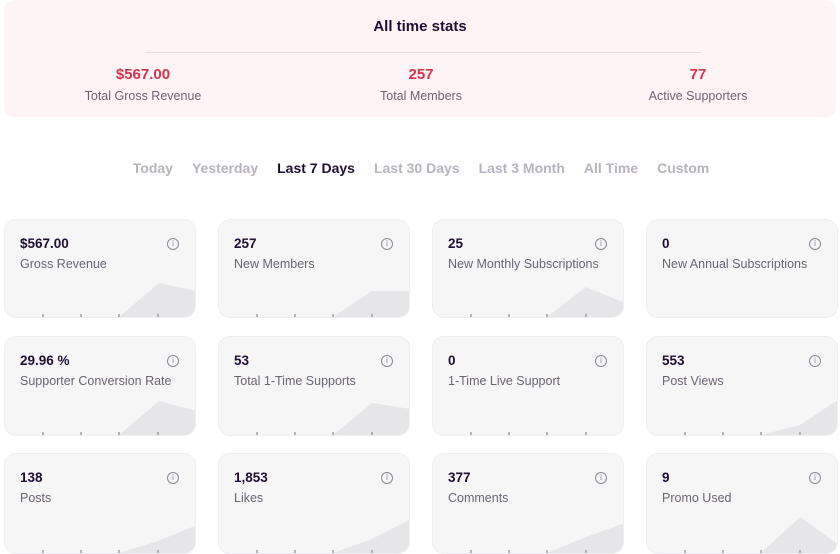 This screenshot has height=554, width=840. I want to click on card-new-annual-subscriptions: 0 New Annual Subscriptions i, so click(742, 268).